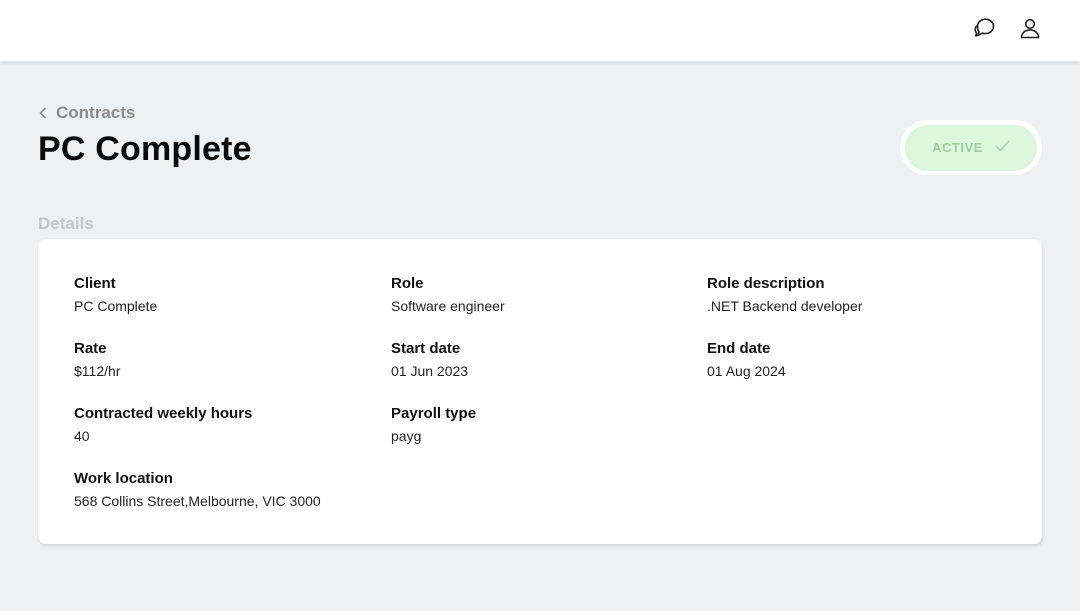 The height and width of the screenshot is (611, 1080). I want to click on field-end-date: End date 01 Aug 2024, so click(746, 359).